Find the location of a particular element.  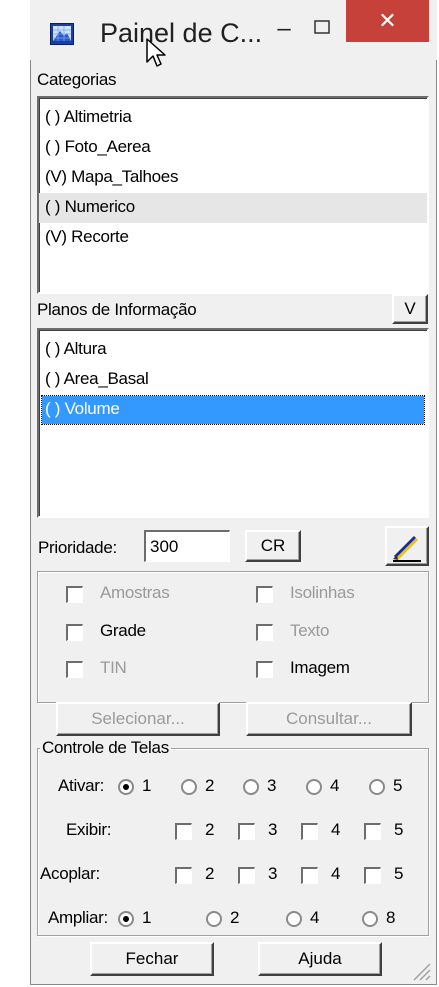

ativar-option-label: 5 is located at coordinates (398, 785).